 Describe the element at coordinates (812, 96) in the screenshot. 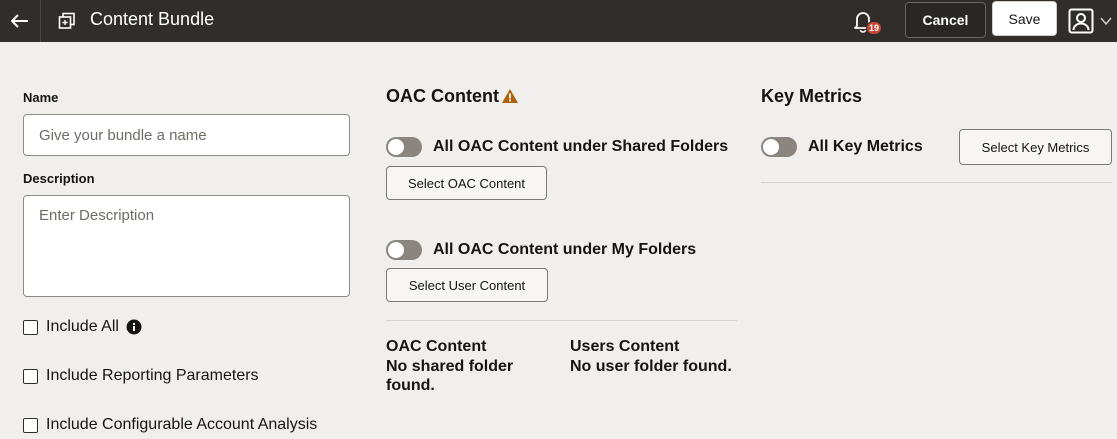

I see `key-metrics-title: Key Metrics` at that location.